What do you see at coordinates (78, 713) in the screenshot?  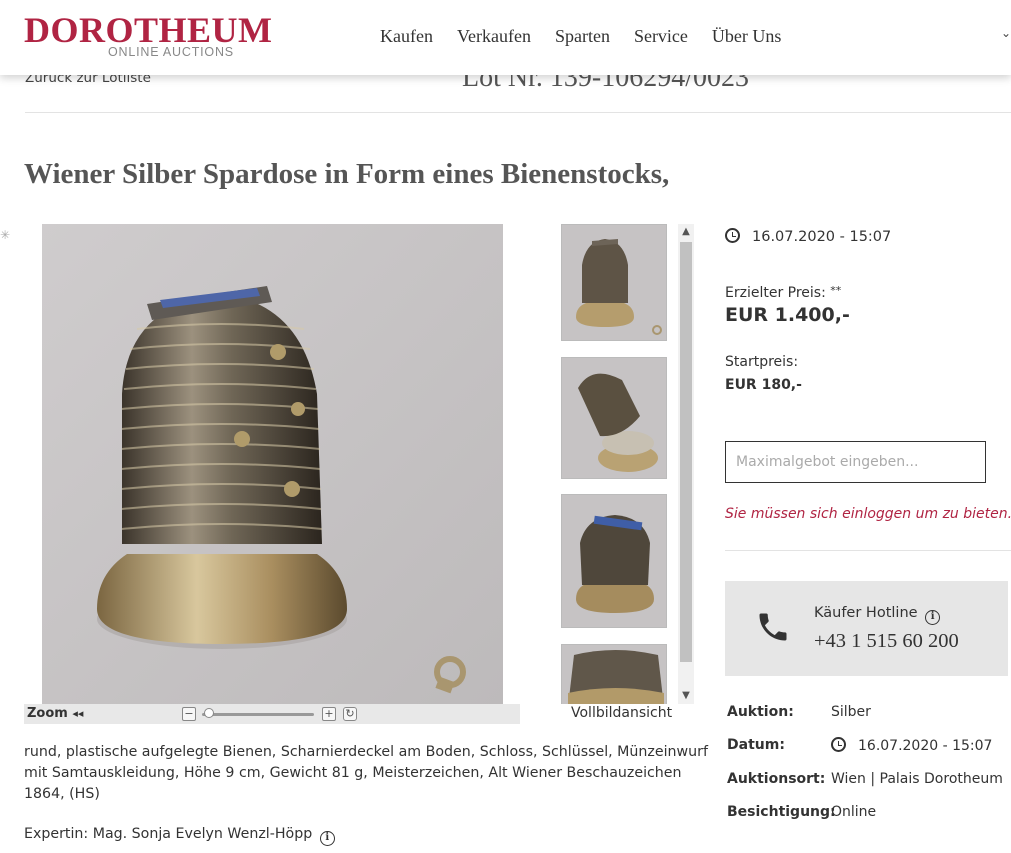 I see `collapse-arrows-icon: ◂◂` at bounding box center [78, 713].